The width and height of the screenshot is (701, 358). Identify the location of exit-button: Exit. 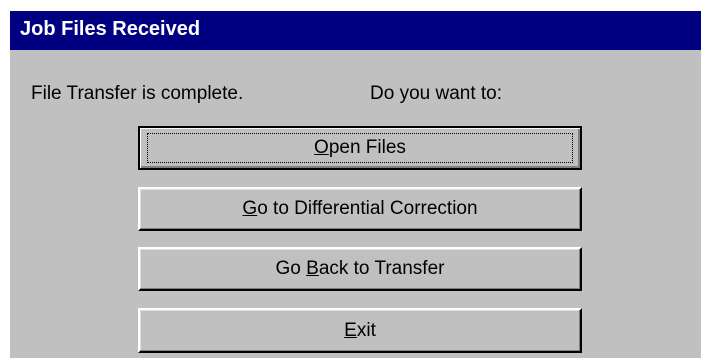
(360, 330).